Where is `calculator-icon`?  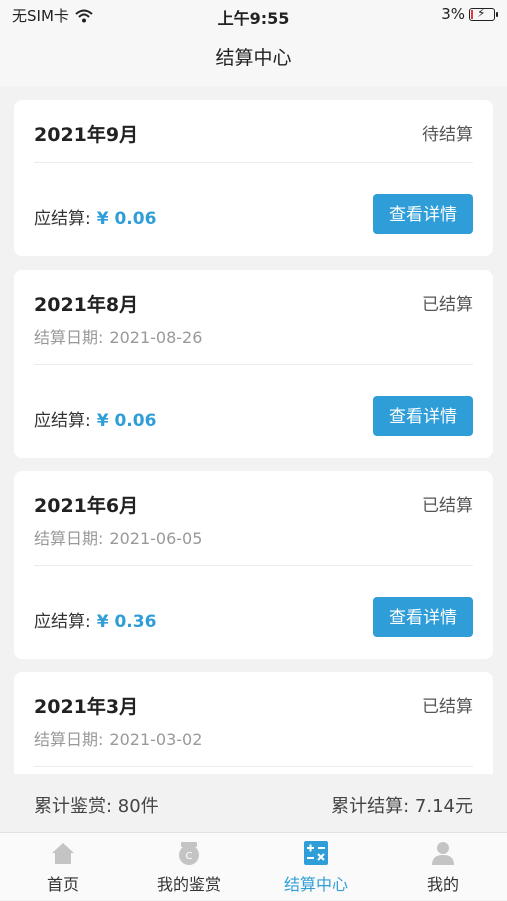 calculator-icon is located at coordinates (316, 853).